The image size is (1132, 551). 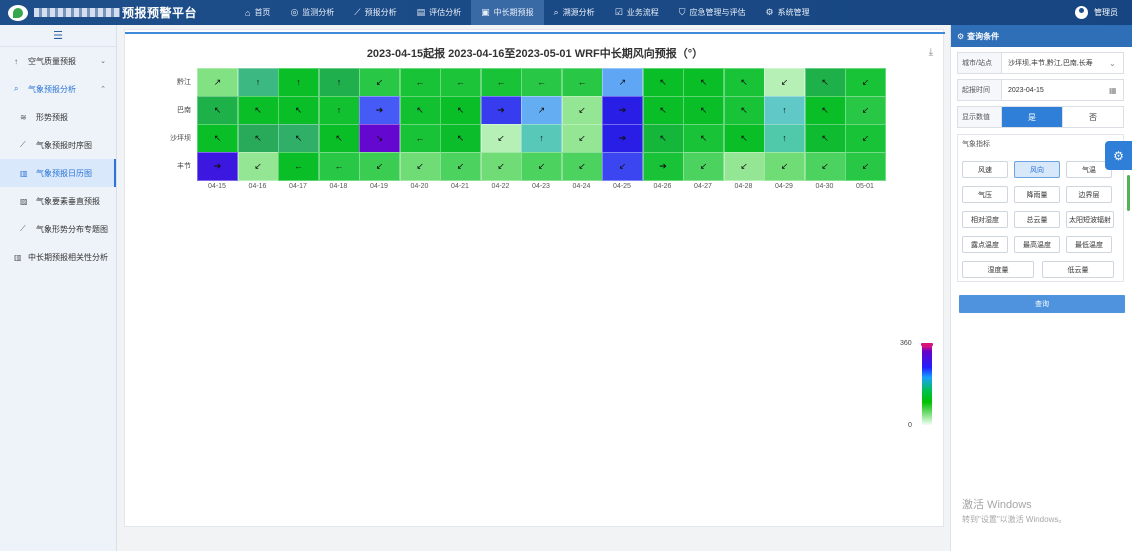 I want to click on nav-tab-8: ⚙ 系统管理, so click(x=788, y=12).